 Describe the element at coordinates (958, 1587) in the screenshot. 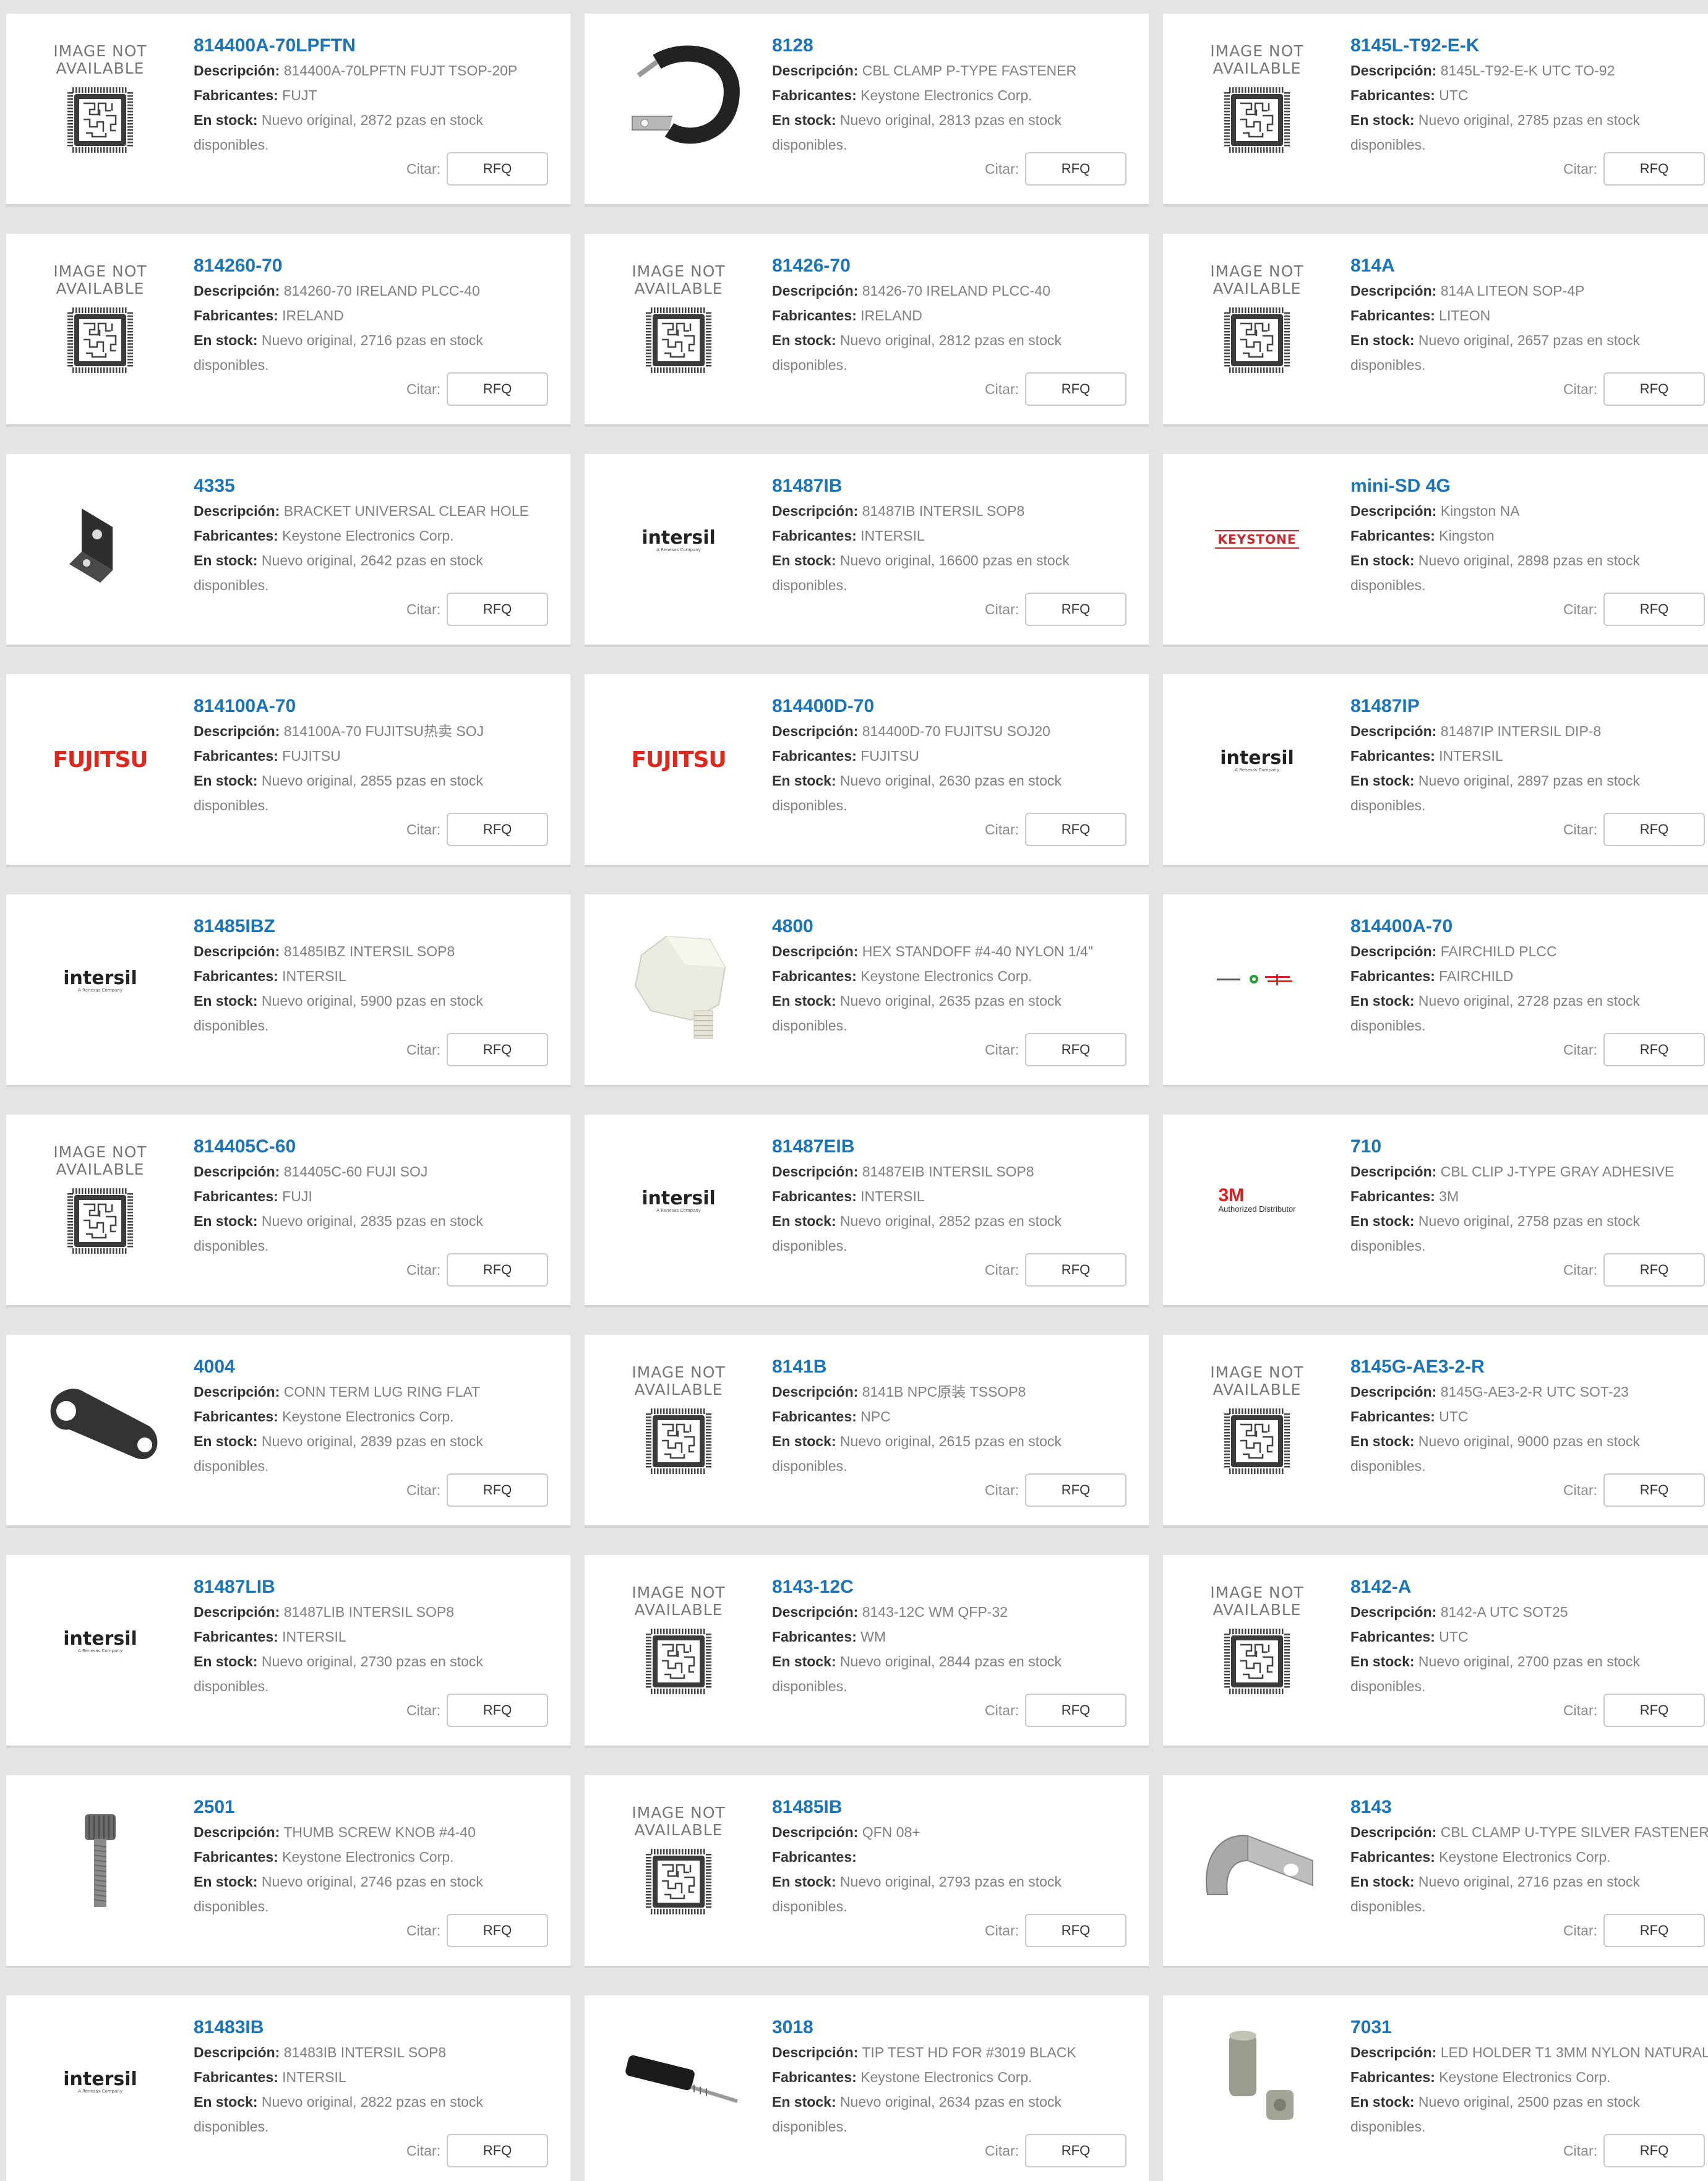

I see `part-number-link: 8143-12C` at that location.